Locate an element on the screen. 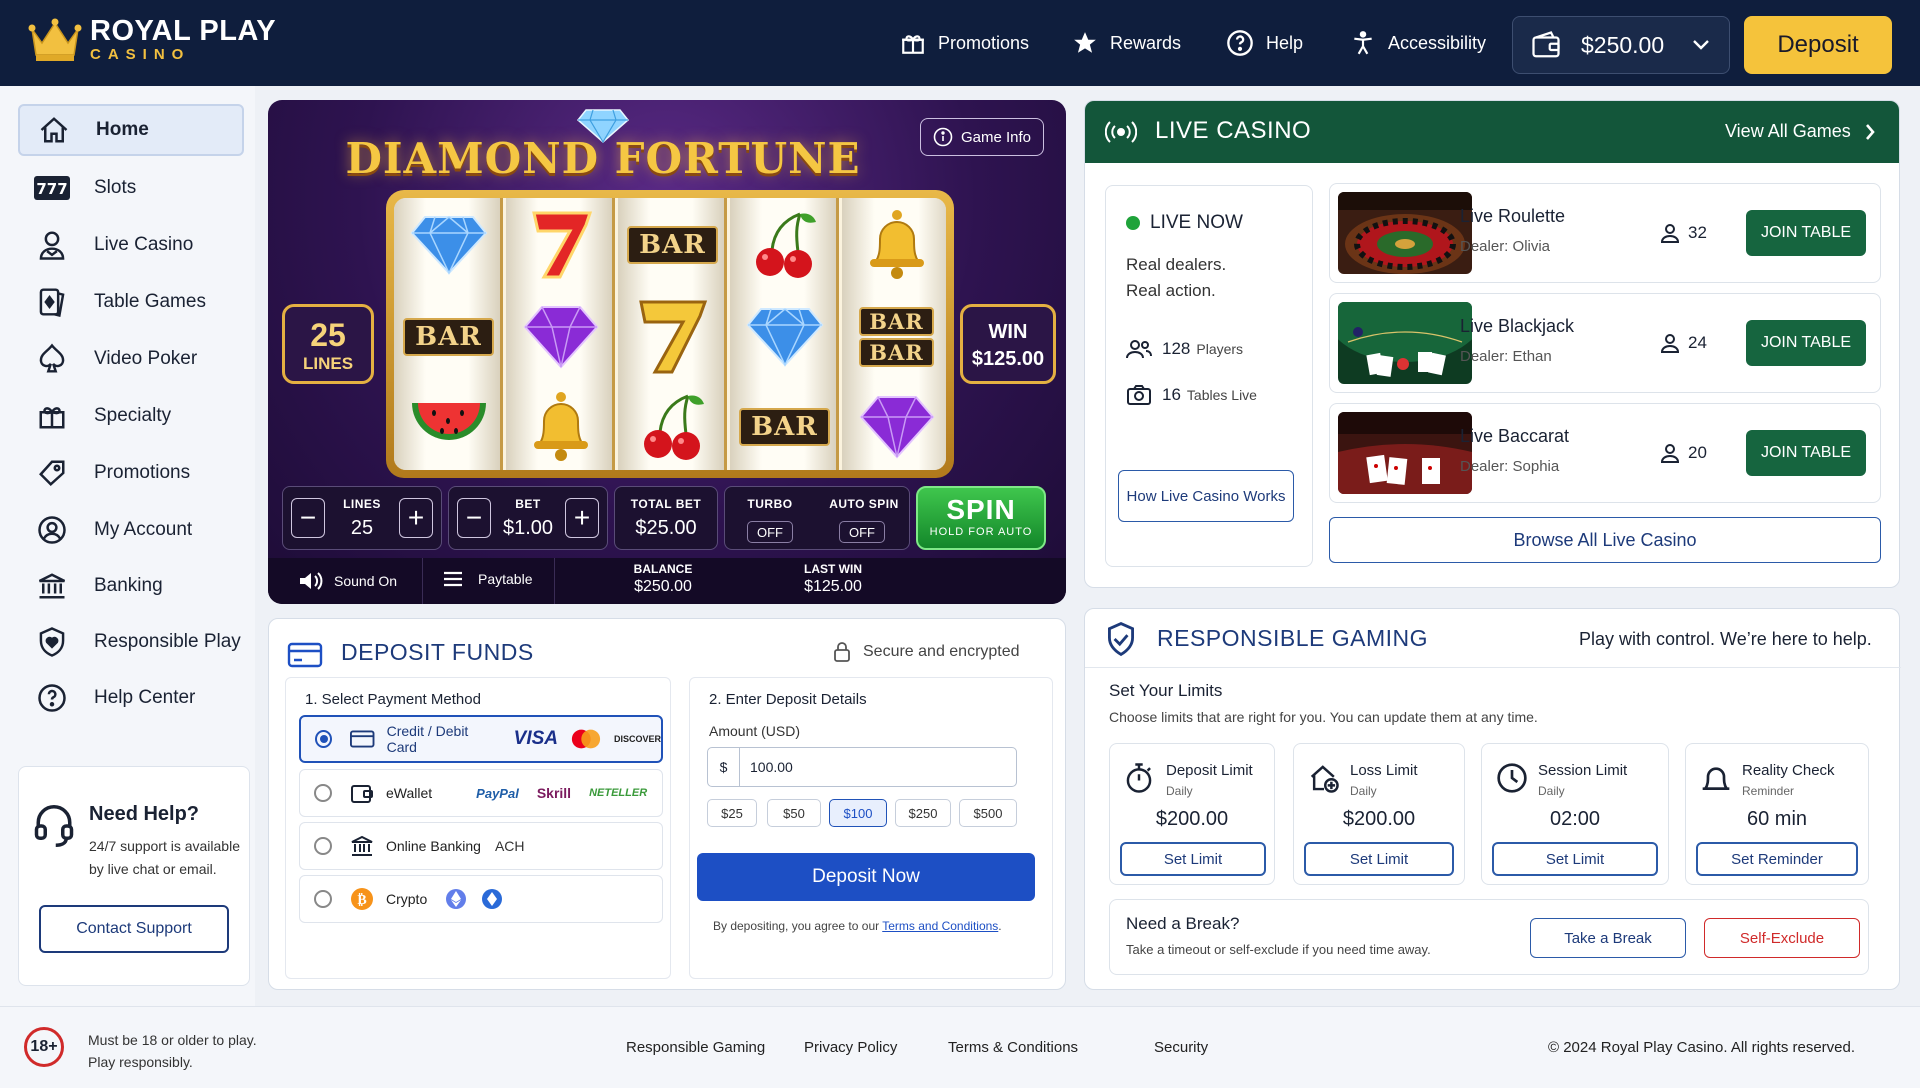 The width and height of the screenshot is (1920, 1088). footer-link-security: Security is located at coordinates (1181, 1047).